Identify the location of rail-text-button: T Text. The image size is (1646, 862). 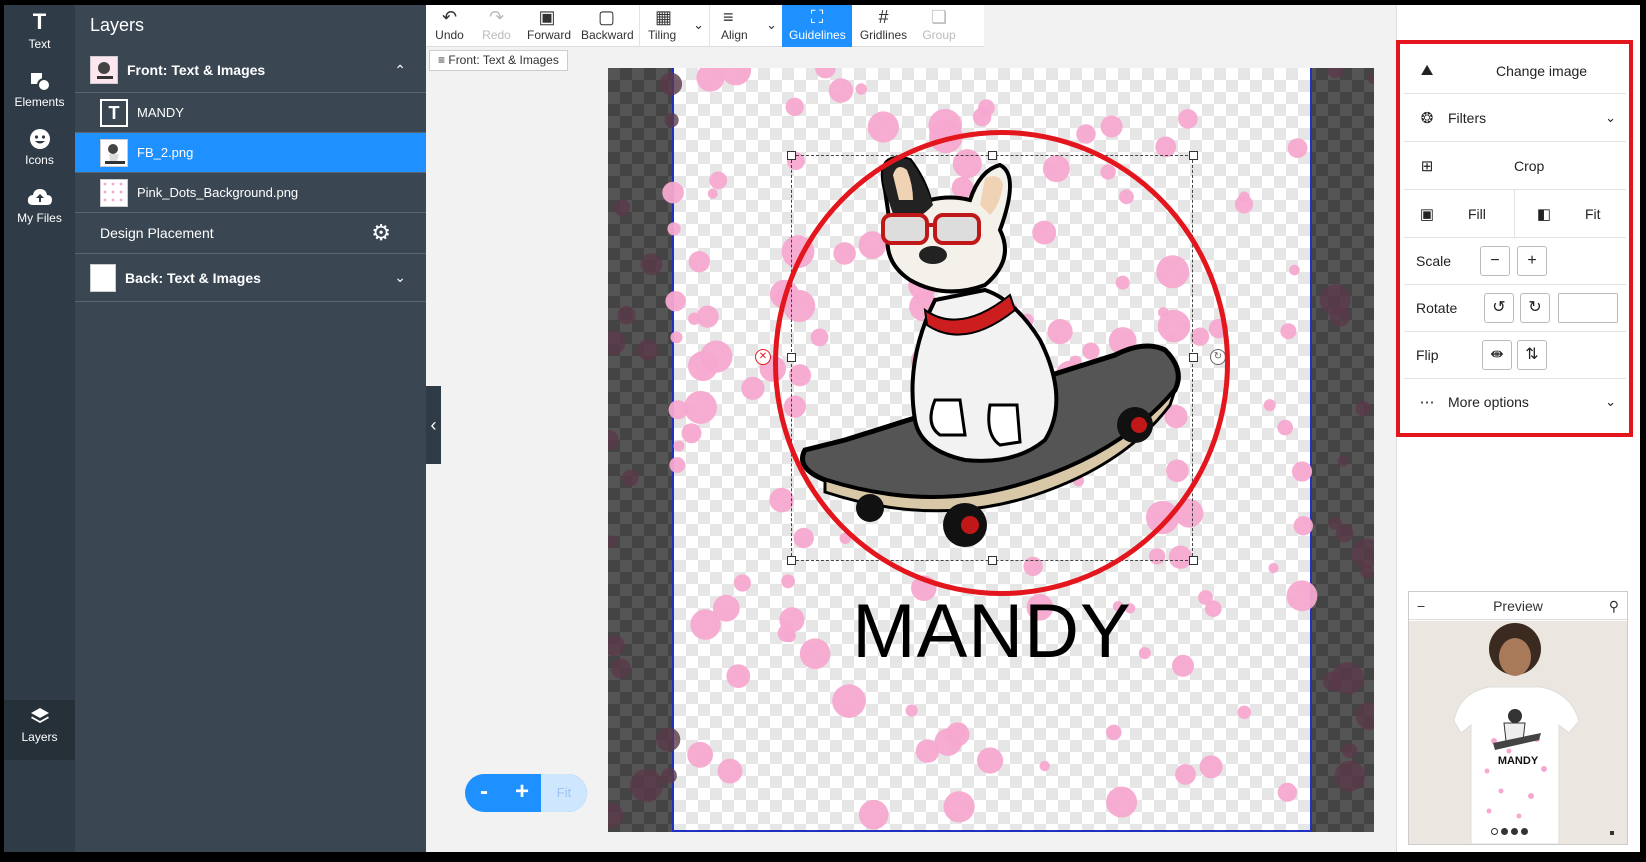
(39, 36).